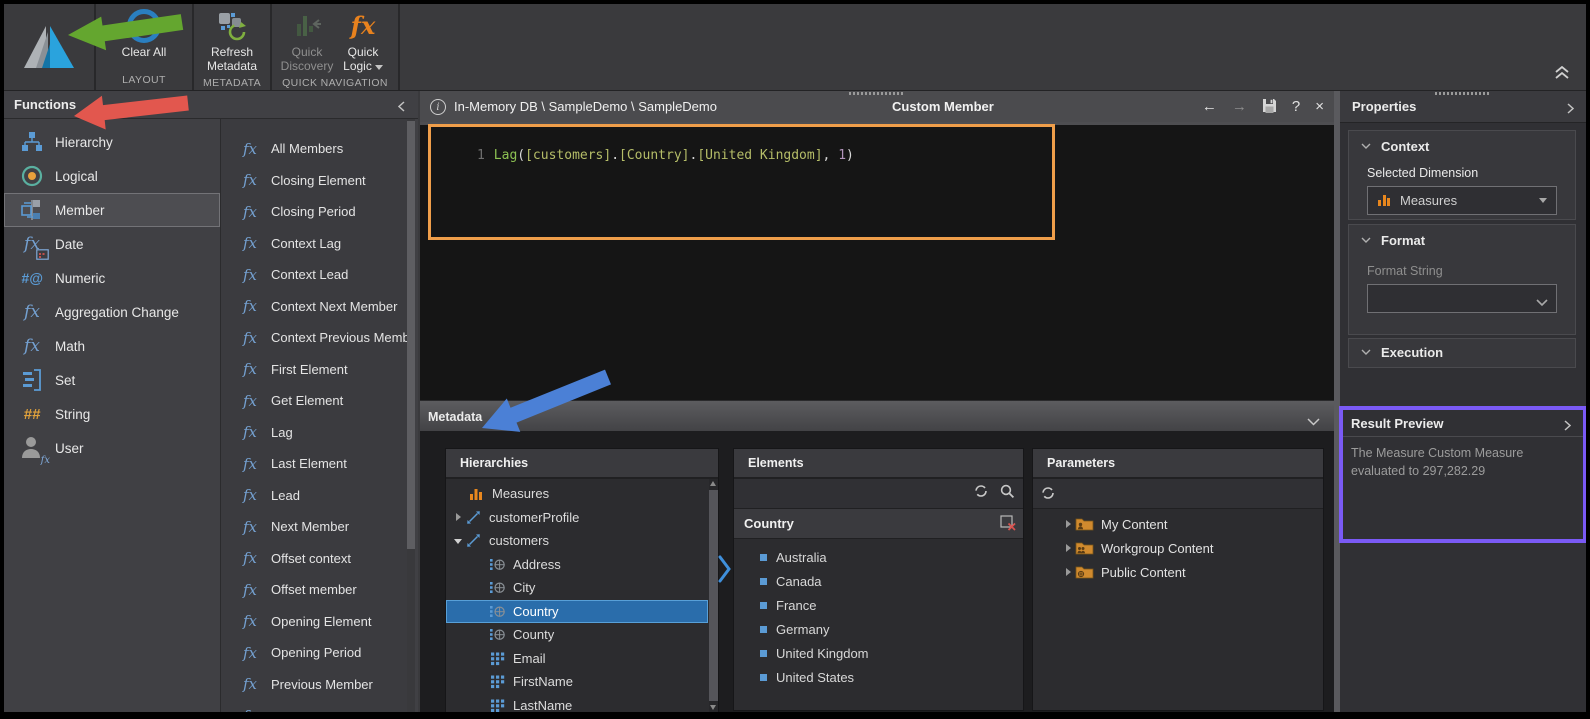 This screenshot has height=719, width=1590. Describe the element at coordinates (577, 611) in the screenshot. I see `hierarchy-tree-row: Country` at that location.